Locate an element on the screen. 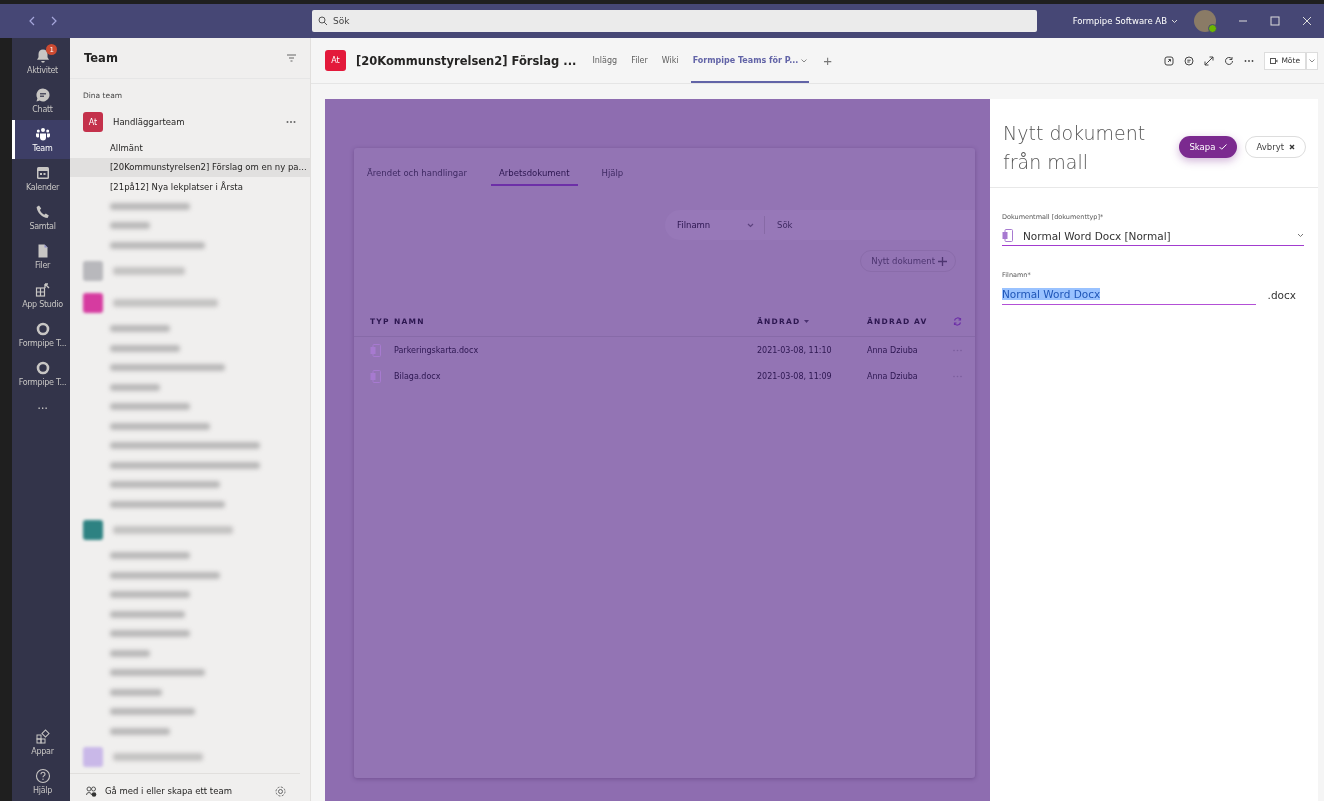  table-cell: 2021-03-08, 11:09 is located at coordinates (812, 376).